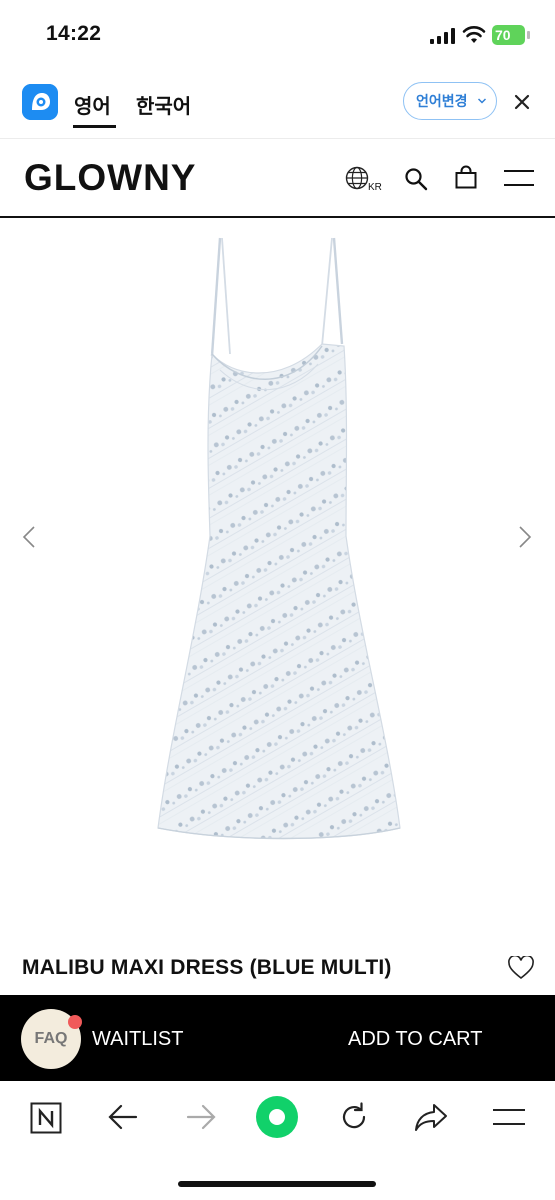 The width and height of the screenshot is (555, 1200). Describe the element at coordinates (94, 126) in the screenshot. I see `active-tab-underline` at that location.